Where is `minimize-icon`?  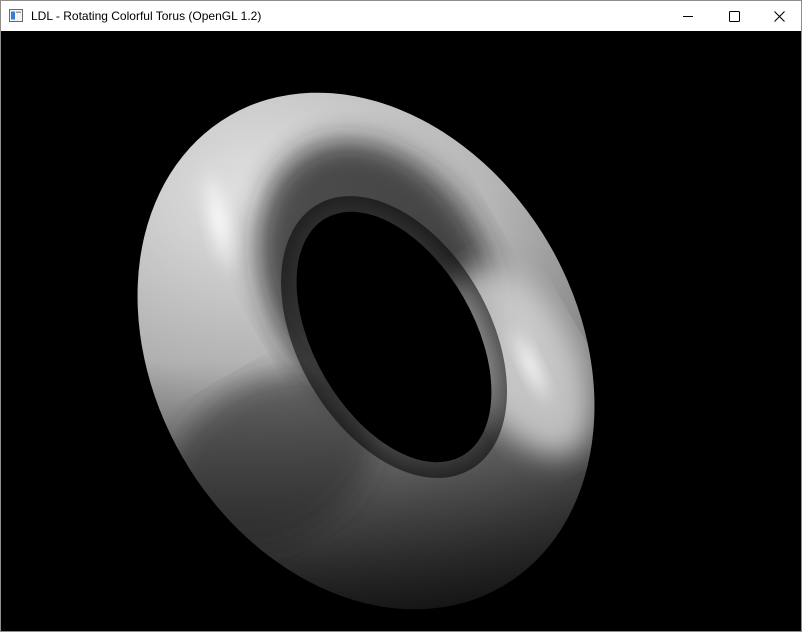
minimize-icon is located at coordinates (688, 16).